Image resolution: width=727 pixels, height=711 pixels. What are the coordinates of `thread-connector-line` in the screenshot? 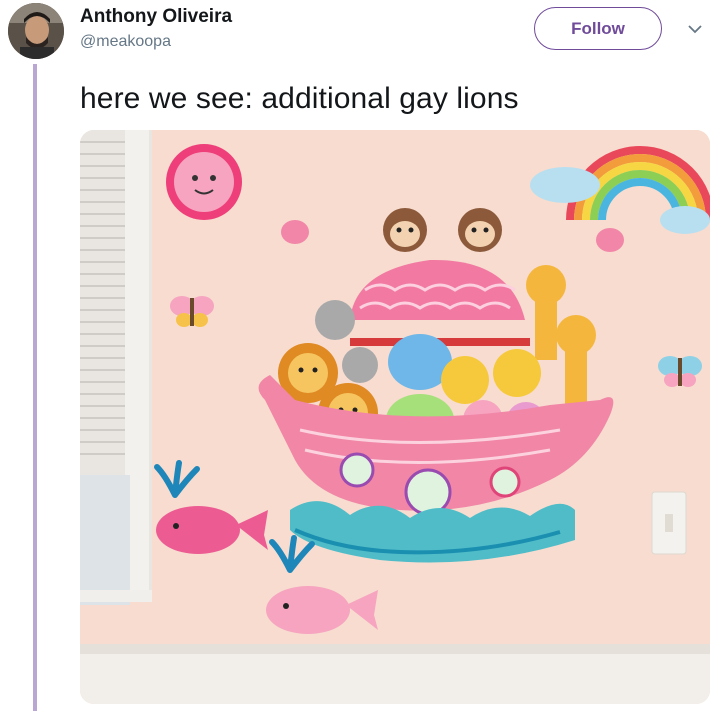 It's located at (35, 387).